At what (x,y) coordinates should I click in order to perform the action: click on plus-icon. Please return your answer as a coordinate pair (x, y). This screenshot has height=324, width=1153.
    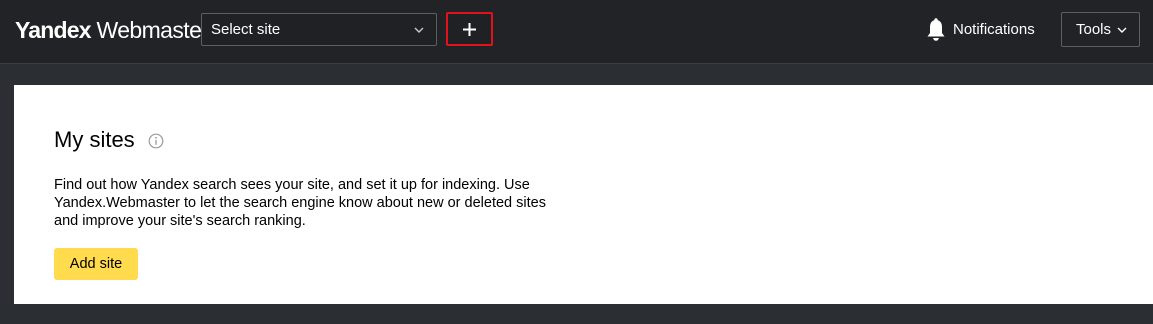
    Looking at the image, I should click on (469, 29).